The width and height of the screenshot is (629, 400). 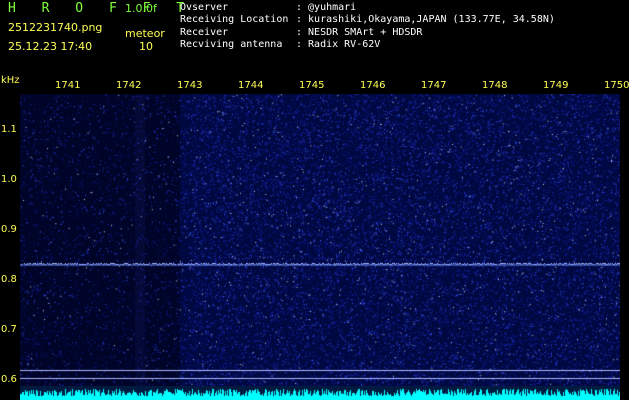 What do you see at coordinates (268, 7) in the screenshot?
I see `info-row-observer: Ovserver: @yuhmari` at bounding box center [268, 7].